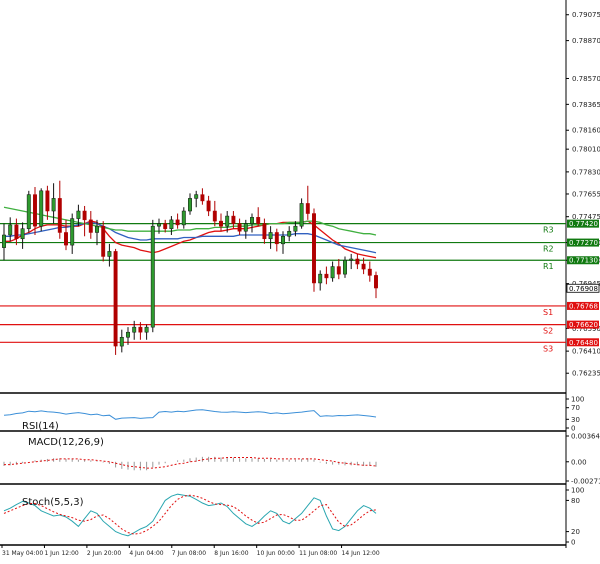 This screenshot has width=600, height=564. What do you see at coordinates (583, 224) in the screenshot?
I see `level-price-label-r3: 0.77420` at bounding box center [583, 224].